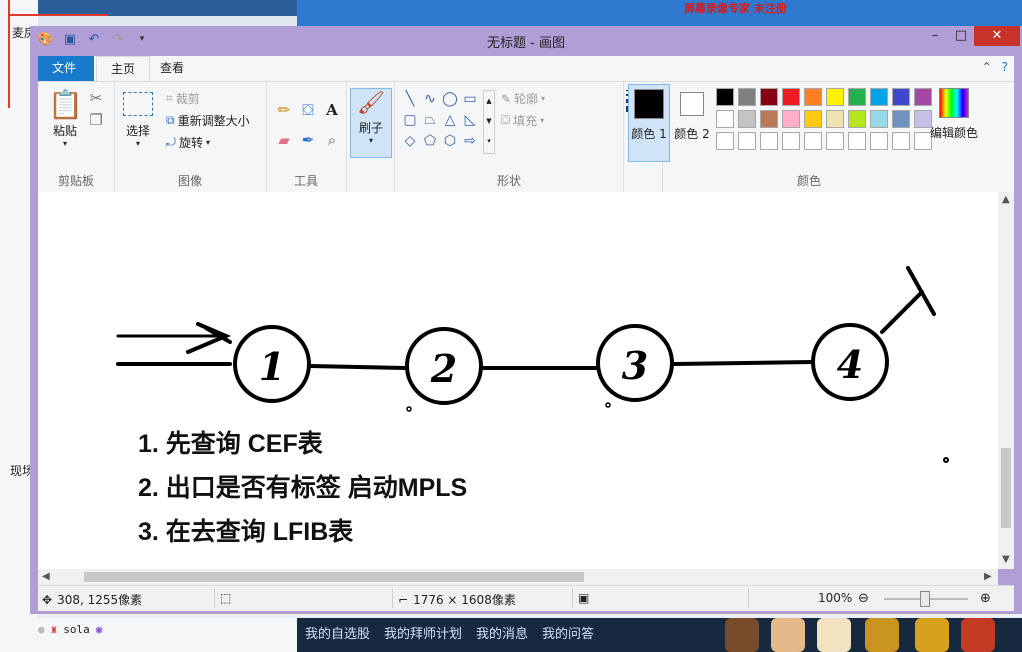 The height and width of the screenshot is (652, 1022). What do you see at coordinates (863, 598) in the screenshot?
I see `zoom-out-button: ⊖` at bounding box center [863, 598].